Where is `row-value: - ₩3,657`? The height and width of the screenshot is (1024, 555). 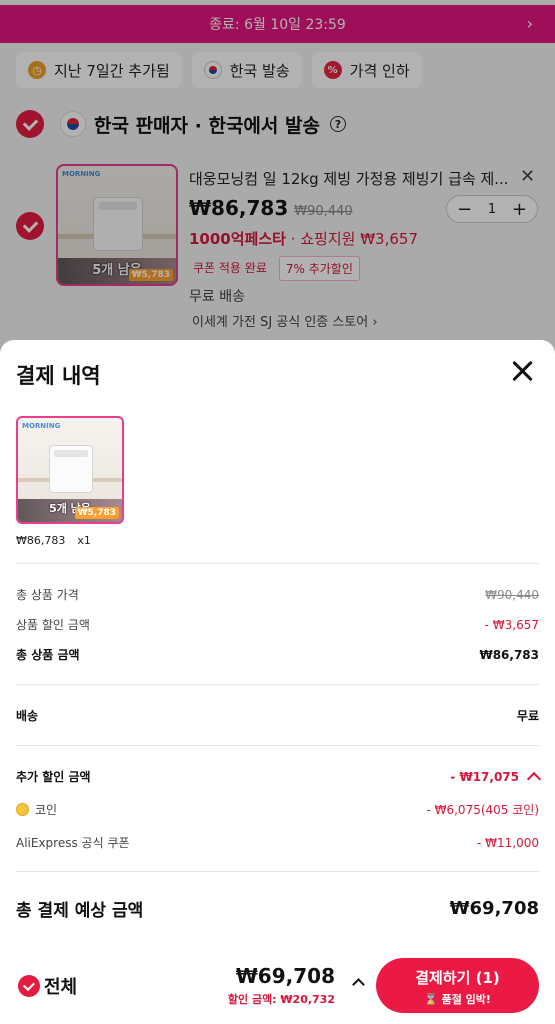 row-value: - ₩3,657 is located at coordinates (511, 624).